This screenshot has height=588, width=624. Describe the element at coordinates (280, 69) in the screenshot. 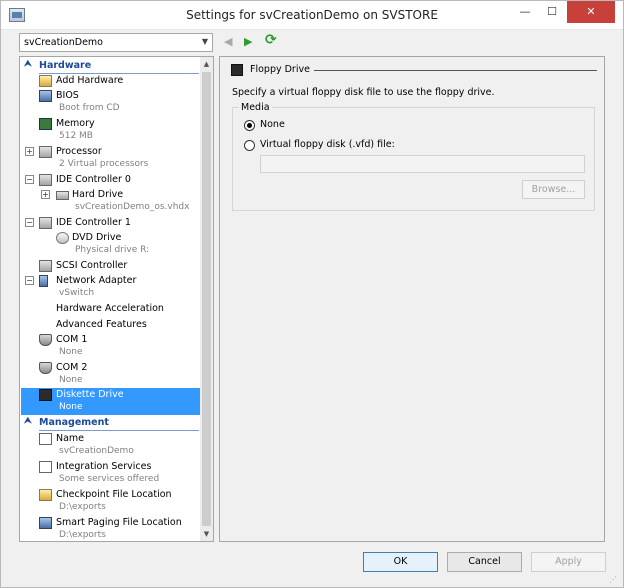

I see `page-title: Floppy Drive` at that location.